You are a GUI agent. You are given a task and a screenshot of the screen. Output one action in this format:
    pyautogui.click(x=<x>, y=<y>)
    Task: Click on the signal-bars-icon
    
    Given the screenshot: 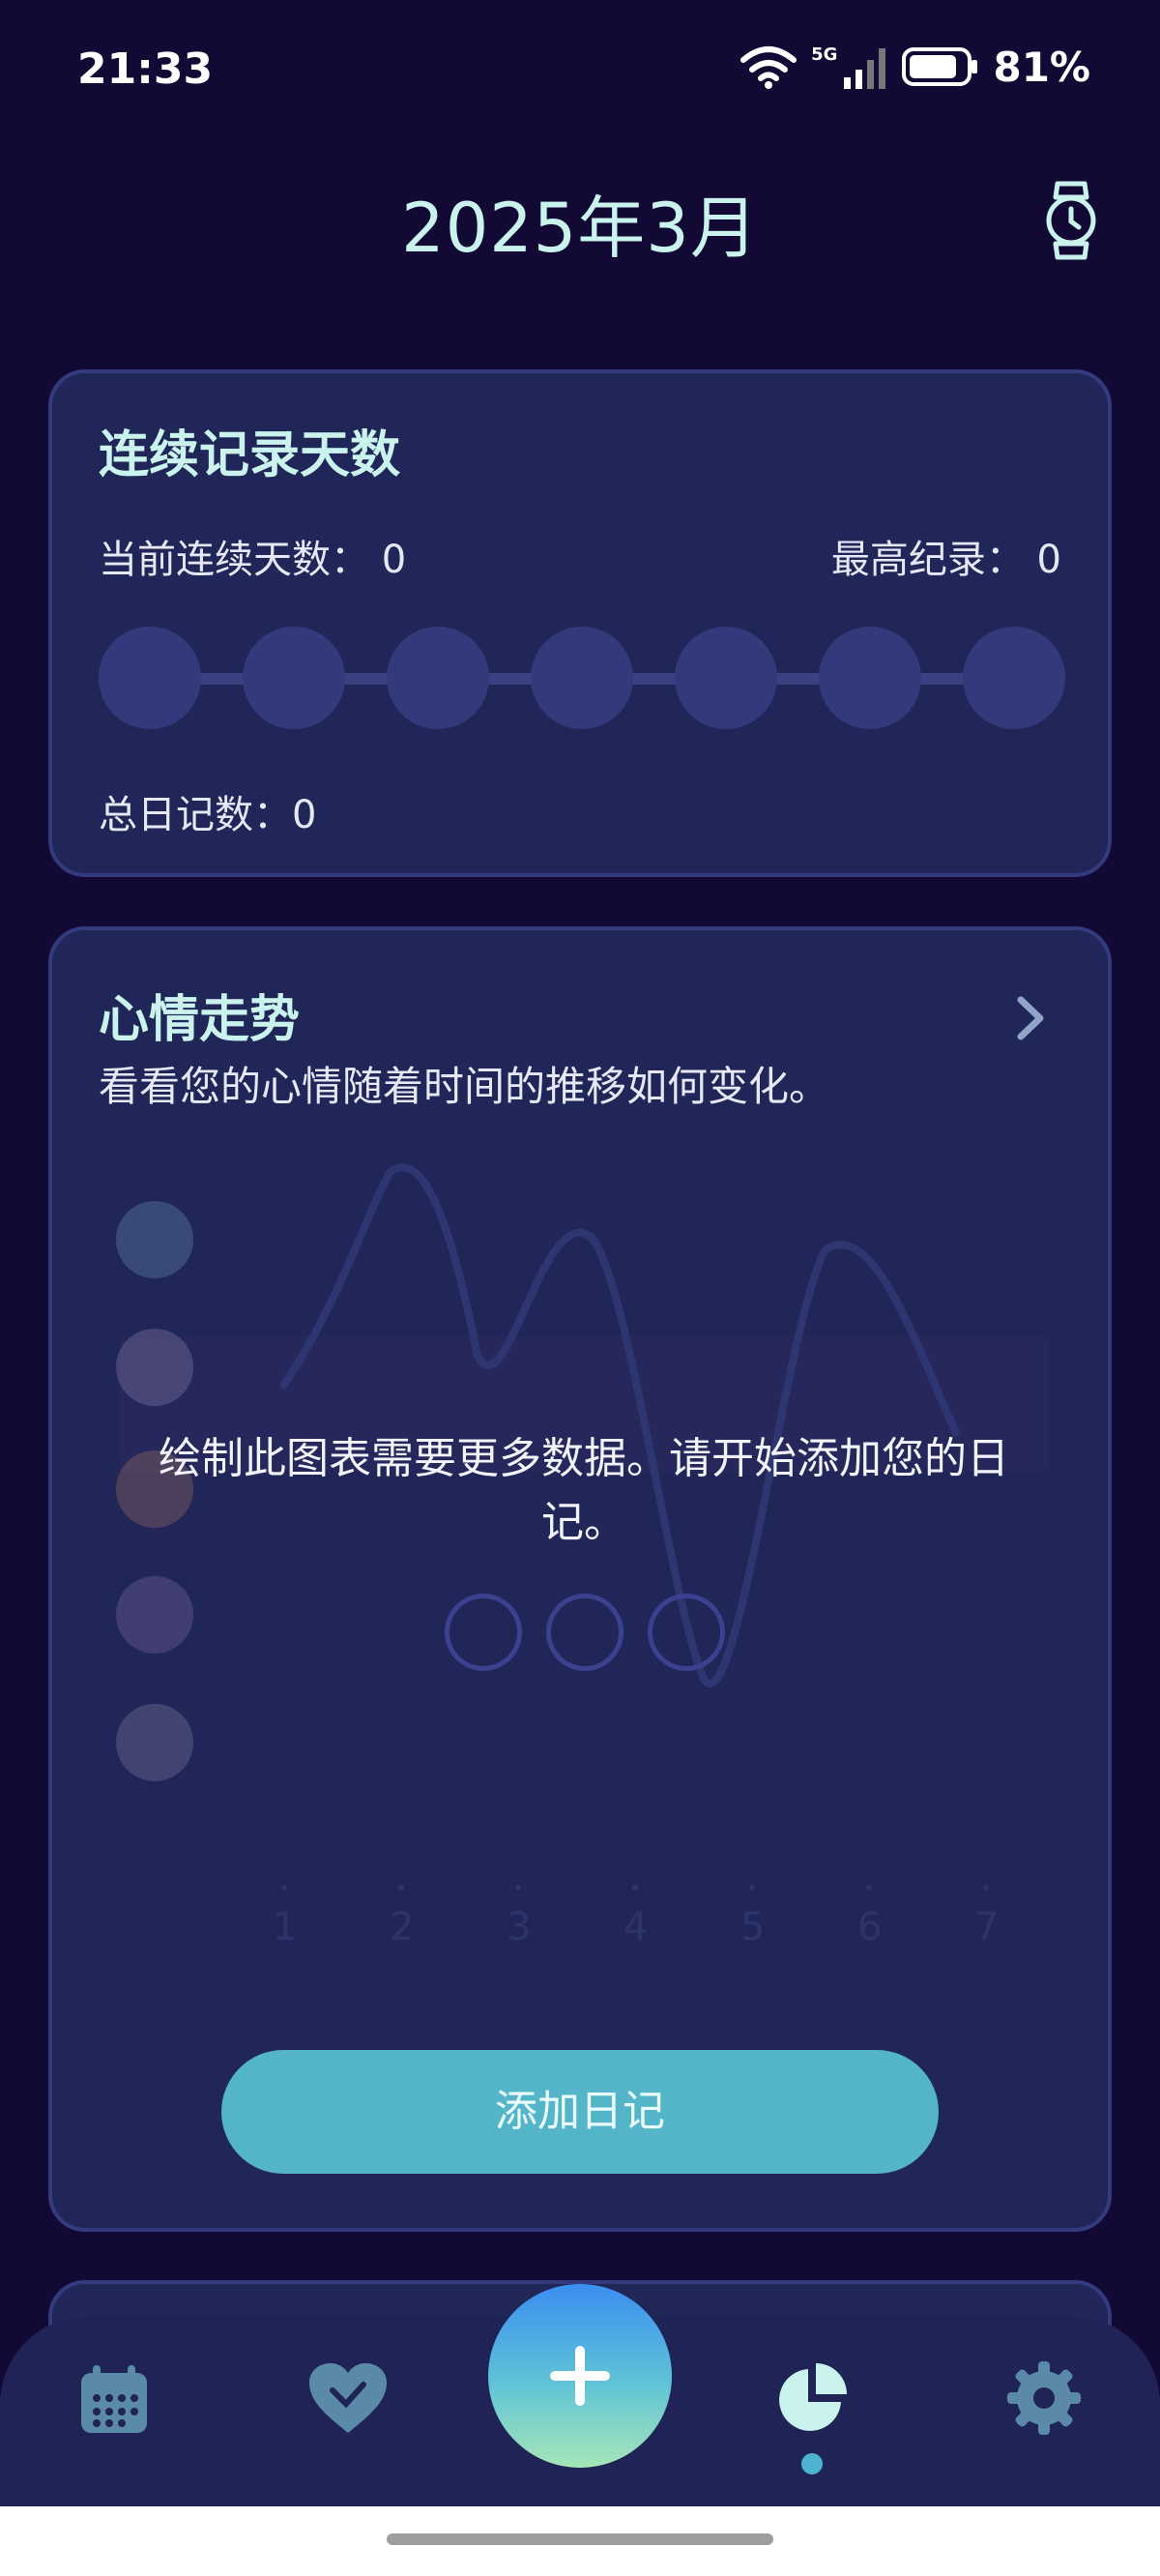 What is the action you would take?
    pyautogui.click(x=865, y=68)
    